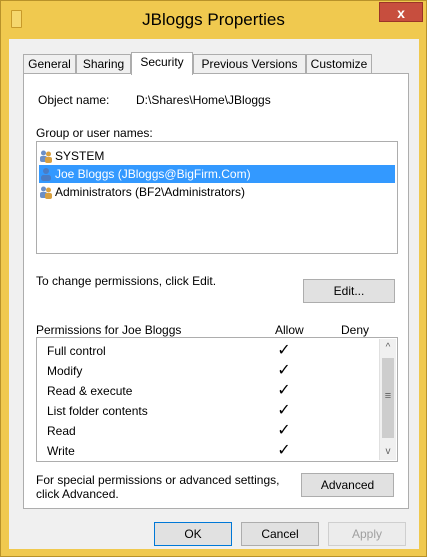  Describe the element at coordinates (289, 330) in the screenshot. I see `allow-column-header: Allow` at that location.